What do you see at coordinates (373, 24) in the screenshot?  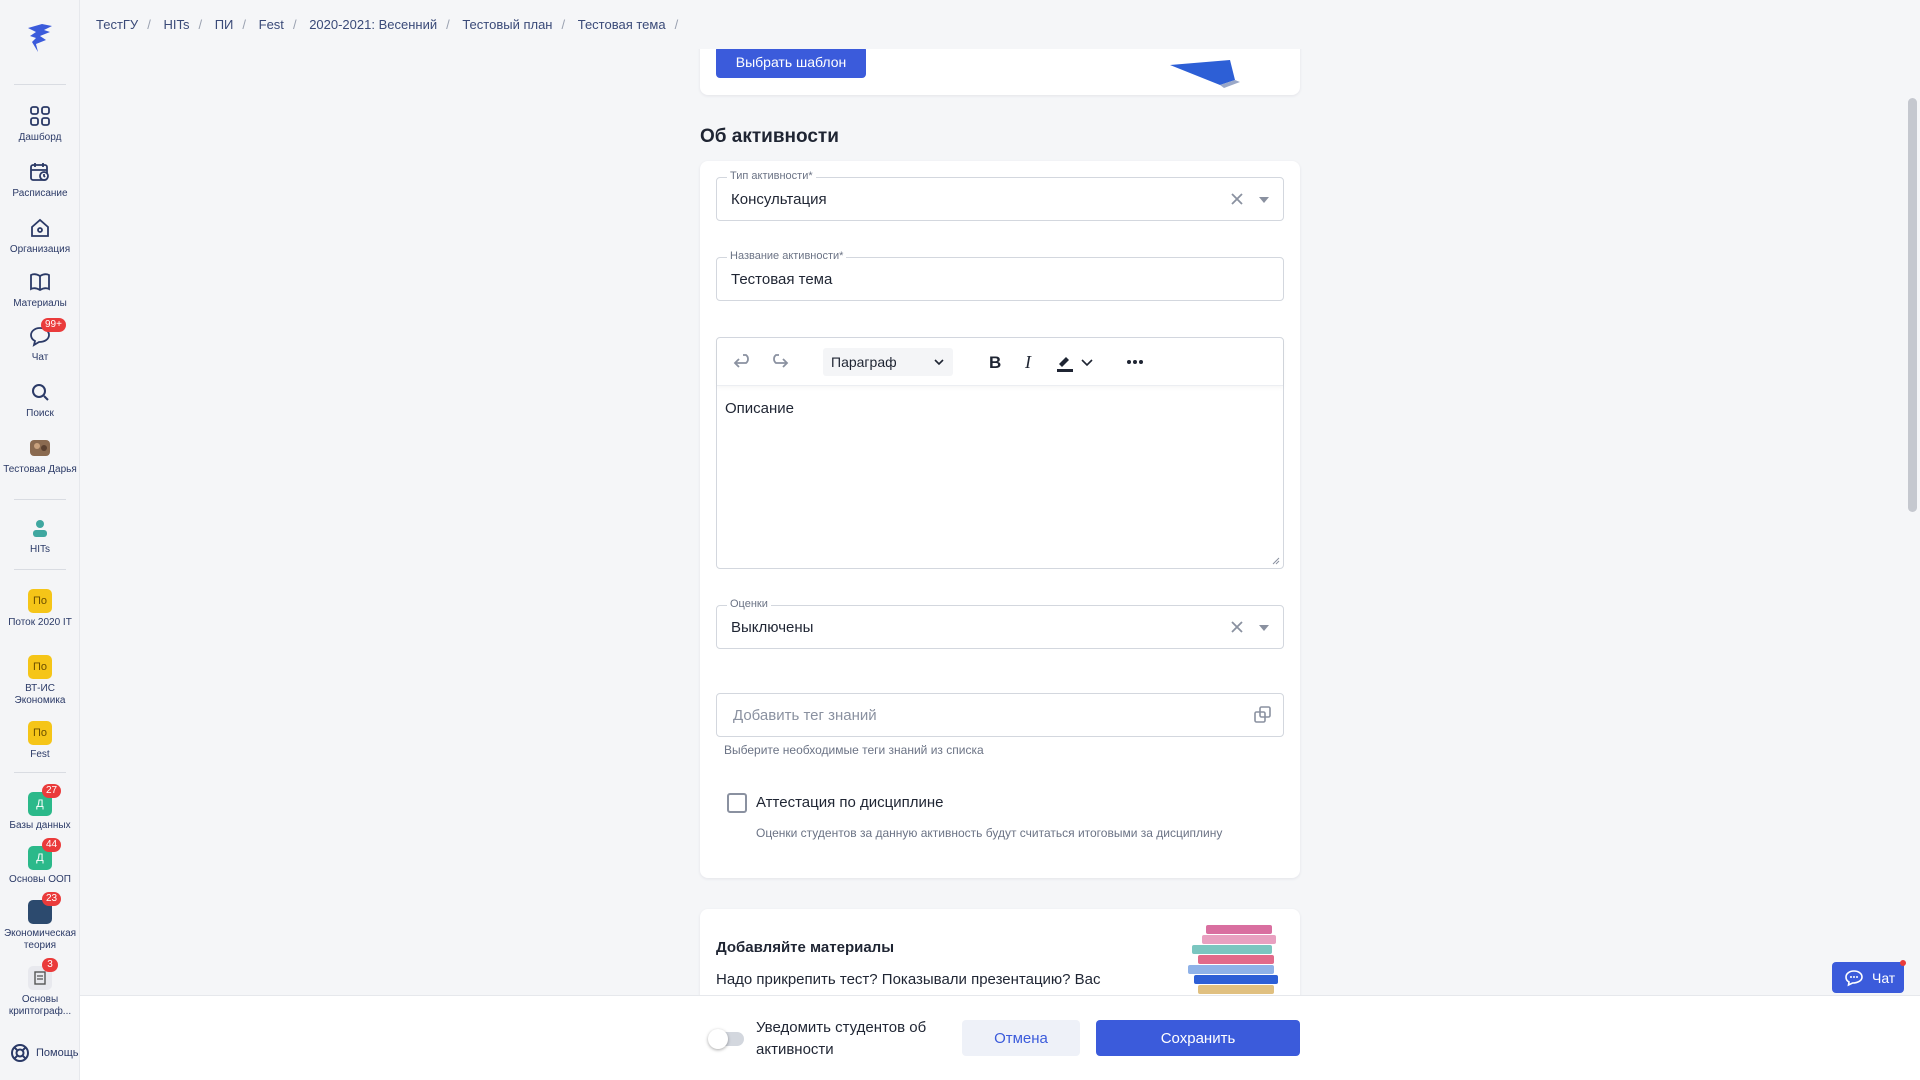 I see `breadcrumb-item: 2020-2021: Весенний` at bounding box center [373, 24].